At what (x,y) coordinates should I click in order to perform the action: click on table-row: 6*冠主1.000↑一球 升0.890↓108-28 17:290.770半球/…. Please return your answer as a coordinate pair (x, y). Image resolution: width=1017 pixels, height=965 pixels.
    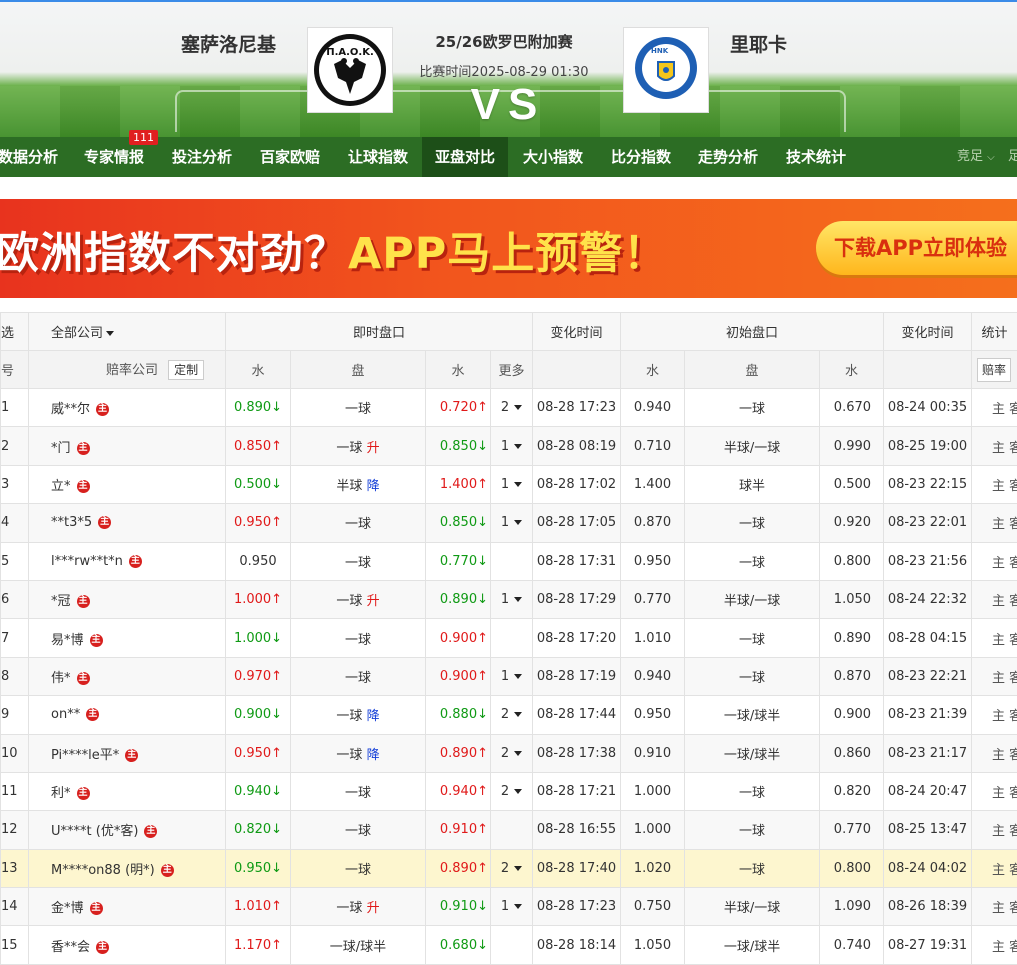
    Looking at the image, I should click on (509, 599).